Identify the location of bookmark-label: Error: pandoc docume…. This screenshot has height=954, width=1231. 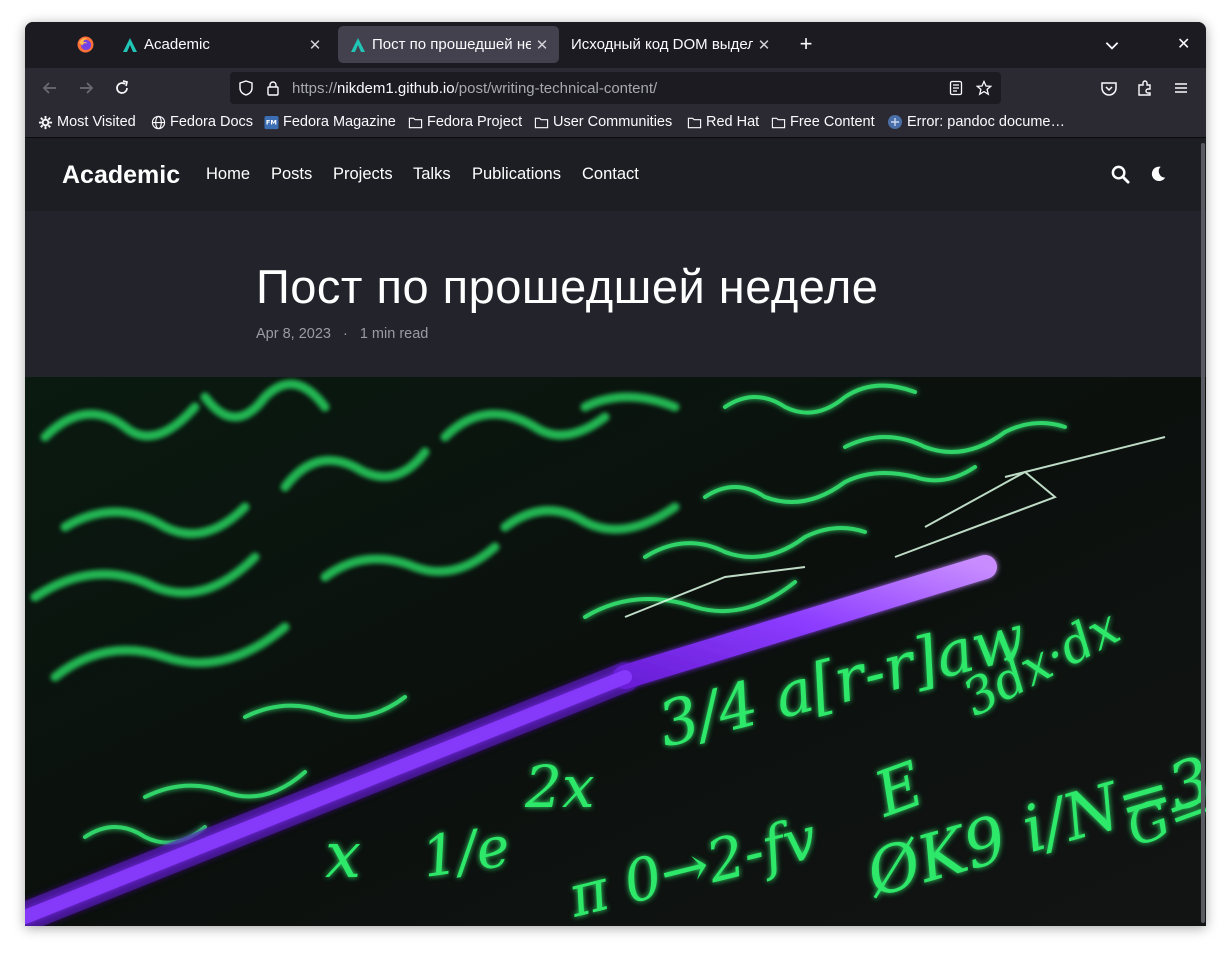
(986, 122).